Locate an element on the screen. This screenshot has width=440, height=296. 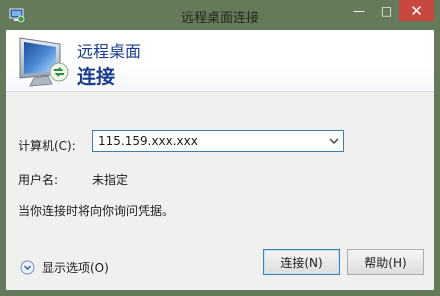
computer-label: 计算机(C): is located at coordinates (47, 146).